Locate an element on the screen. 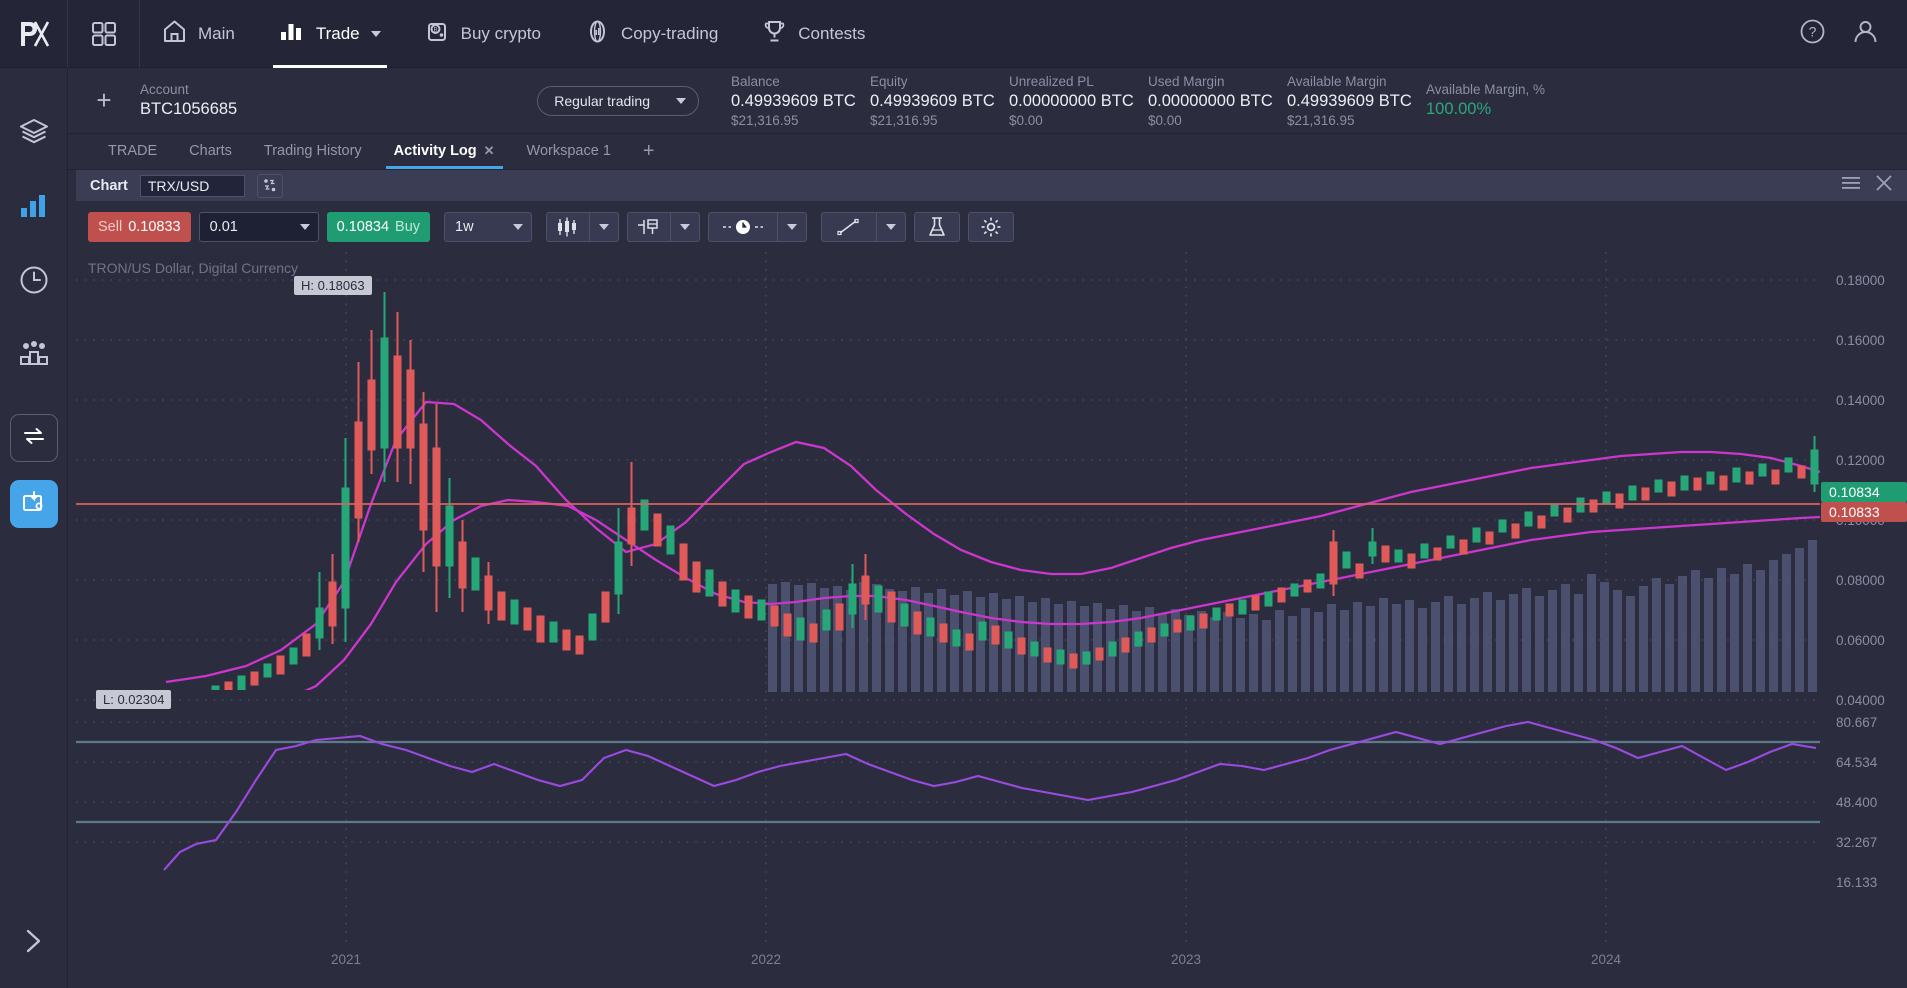 The width and height of the screenshot is (1907, 988). trophy-icon is located at coordinates (774, 34).